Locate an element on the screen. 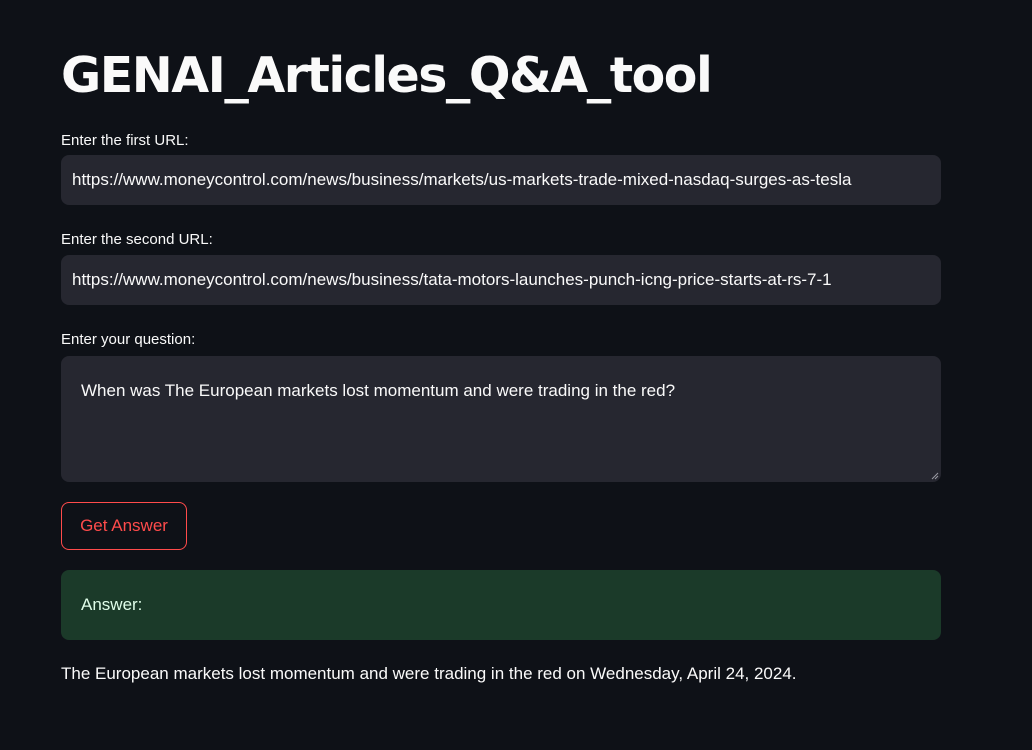 Image resolution: width=1032 pixels, height=750 pixels. page-title: GENAI_Articles_Q&A_tool is located at coordinates (387, 75).